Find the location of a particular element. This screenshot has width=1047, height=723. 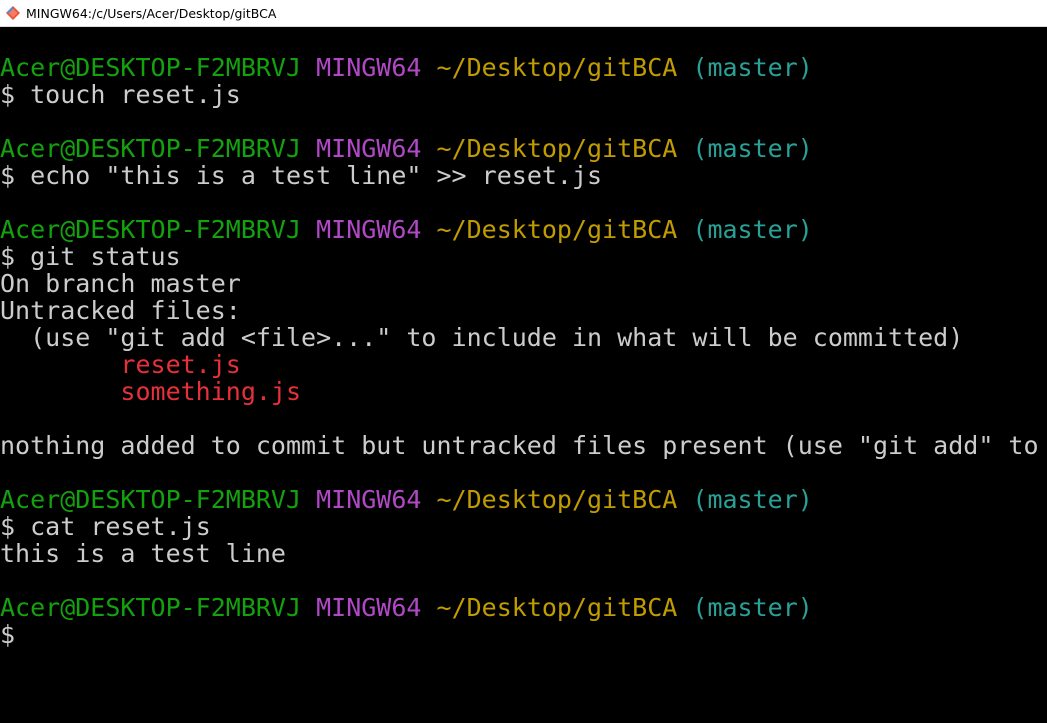

command-text: git status is located at coordinates (105, 256).